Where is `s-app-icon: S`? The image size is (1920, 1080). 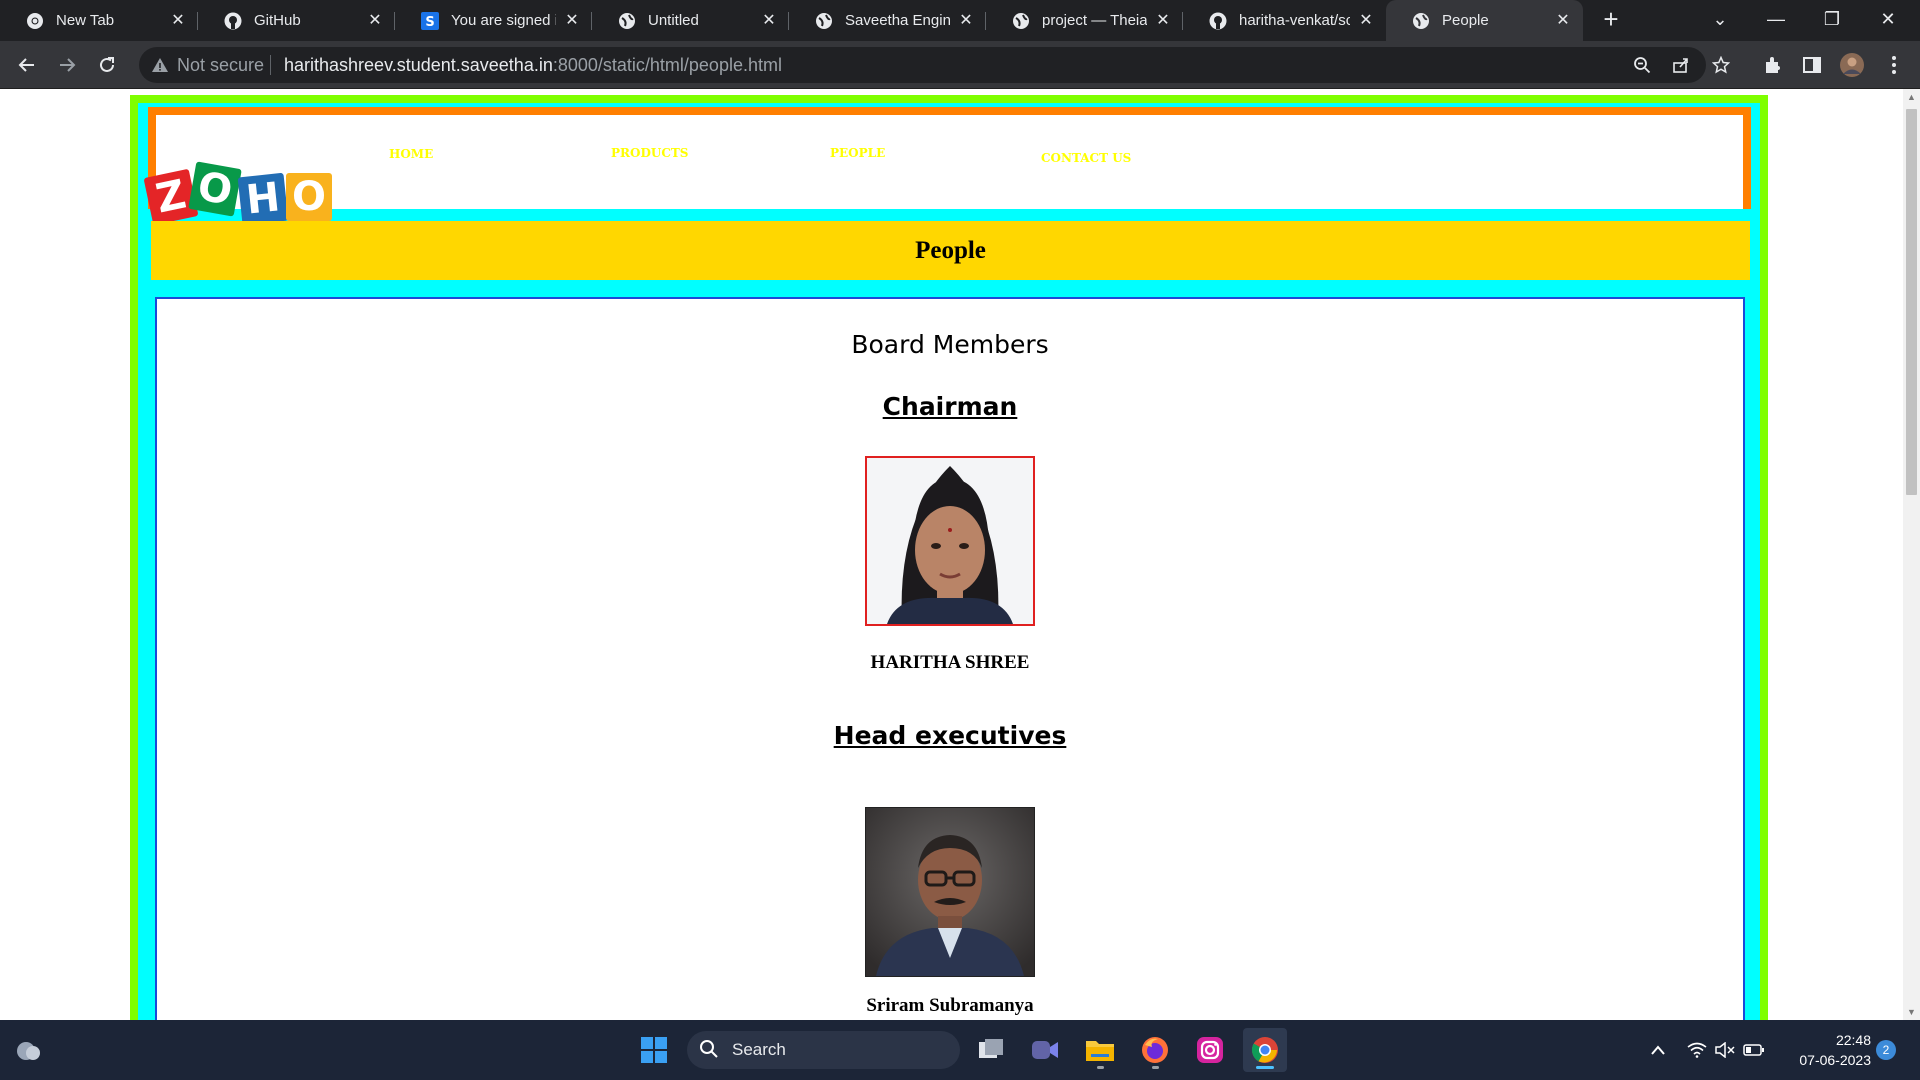
s-app-icon: S is located at coordinates (430, 20).